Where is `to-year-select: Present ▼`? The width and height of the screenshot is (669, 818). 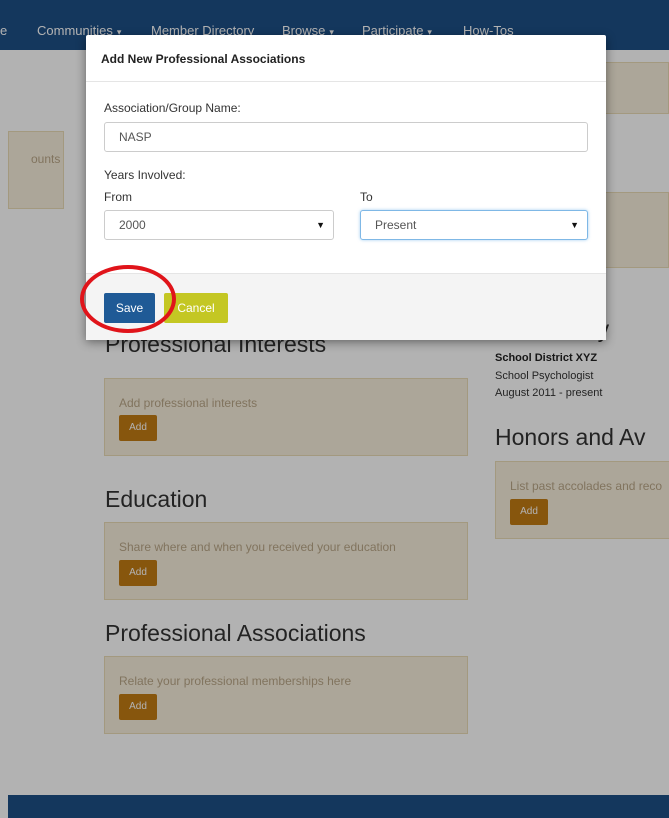 to-year-select: Present ▼ is located at coordinates (474, 225).